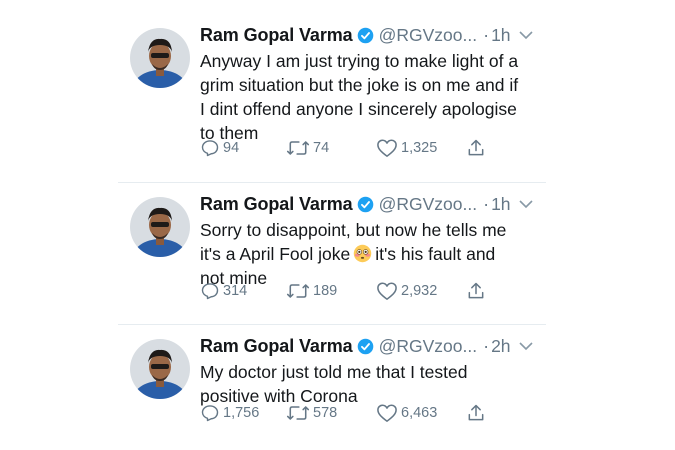  I want to click on like-button: 6,463, so click(406, 413).